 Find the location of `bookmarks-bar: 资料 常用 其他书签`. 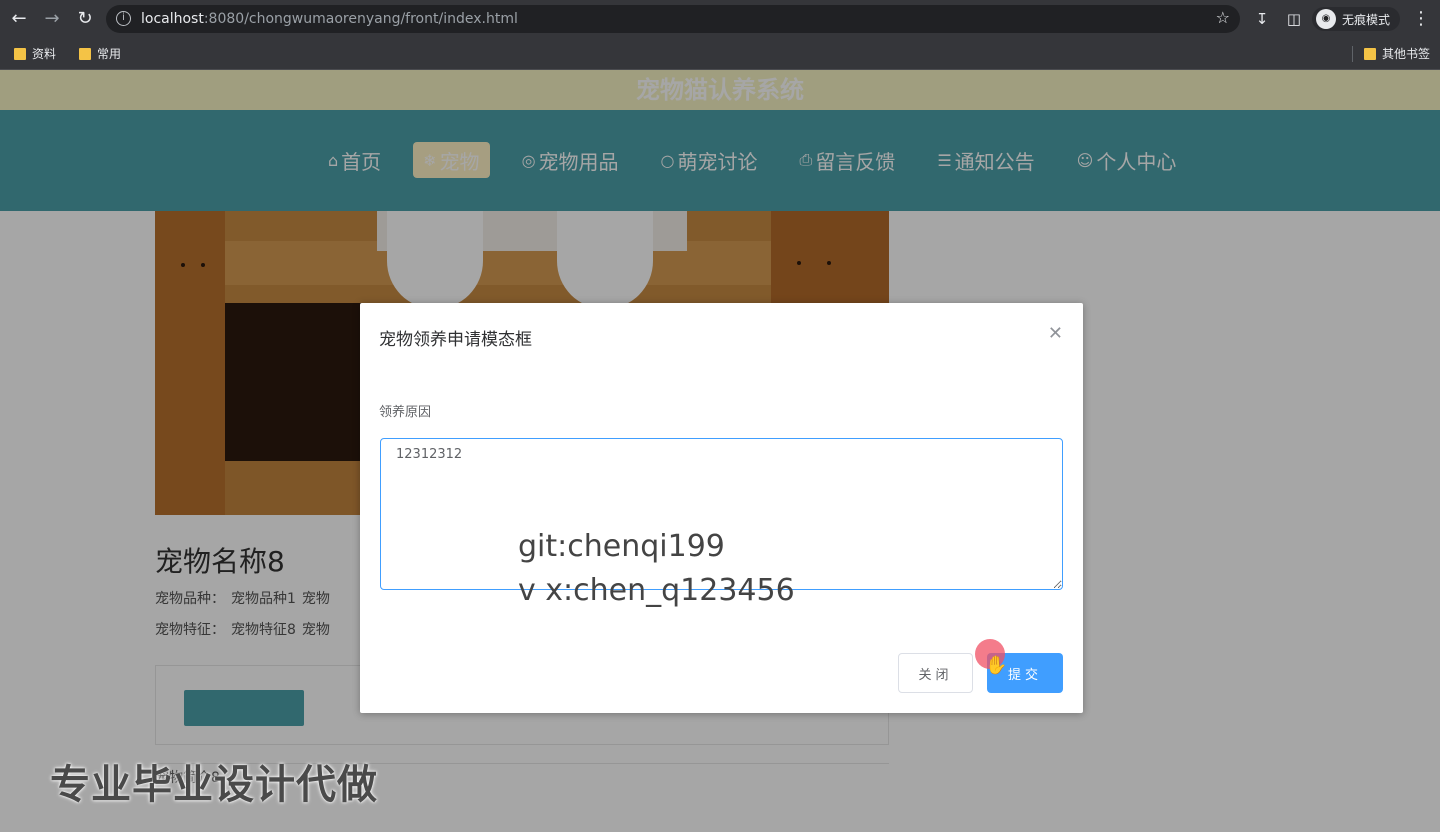

bookmarks-bar: 资料 常用 其他书签 is located at coordinates (720, 54).